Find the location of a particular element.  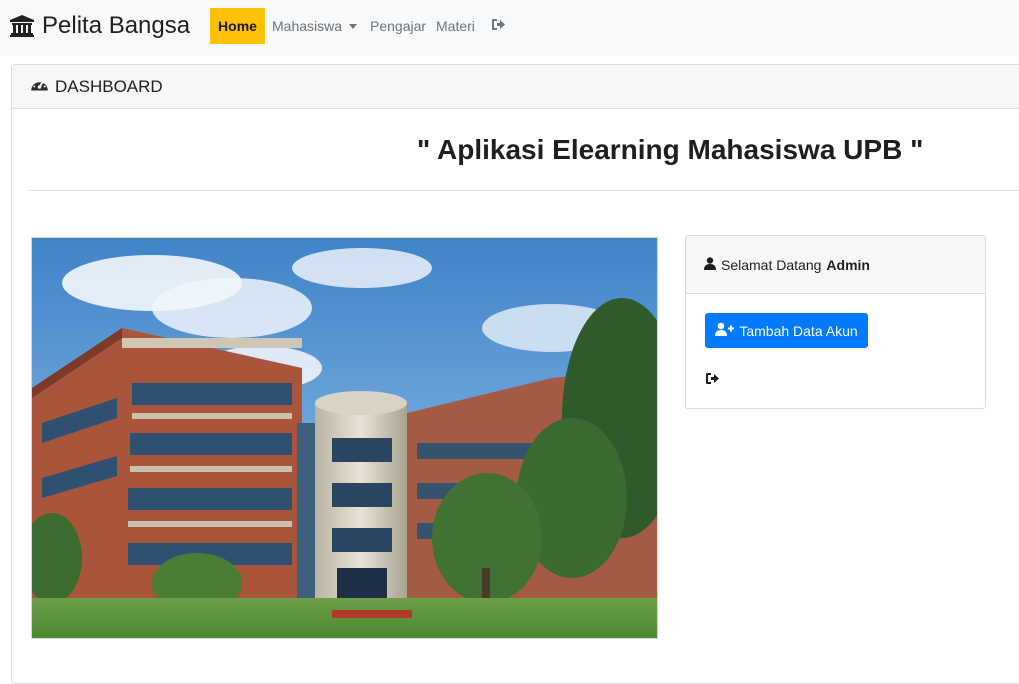

welcome-username: Admin is located at coordinates (848, 264).